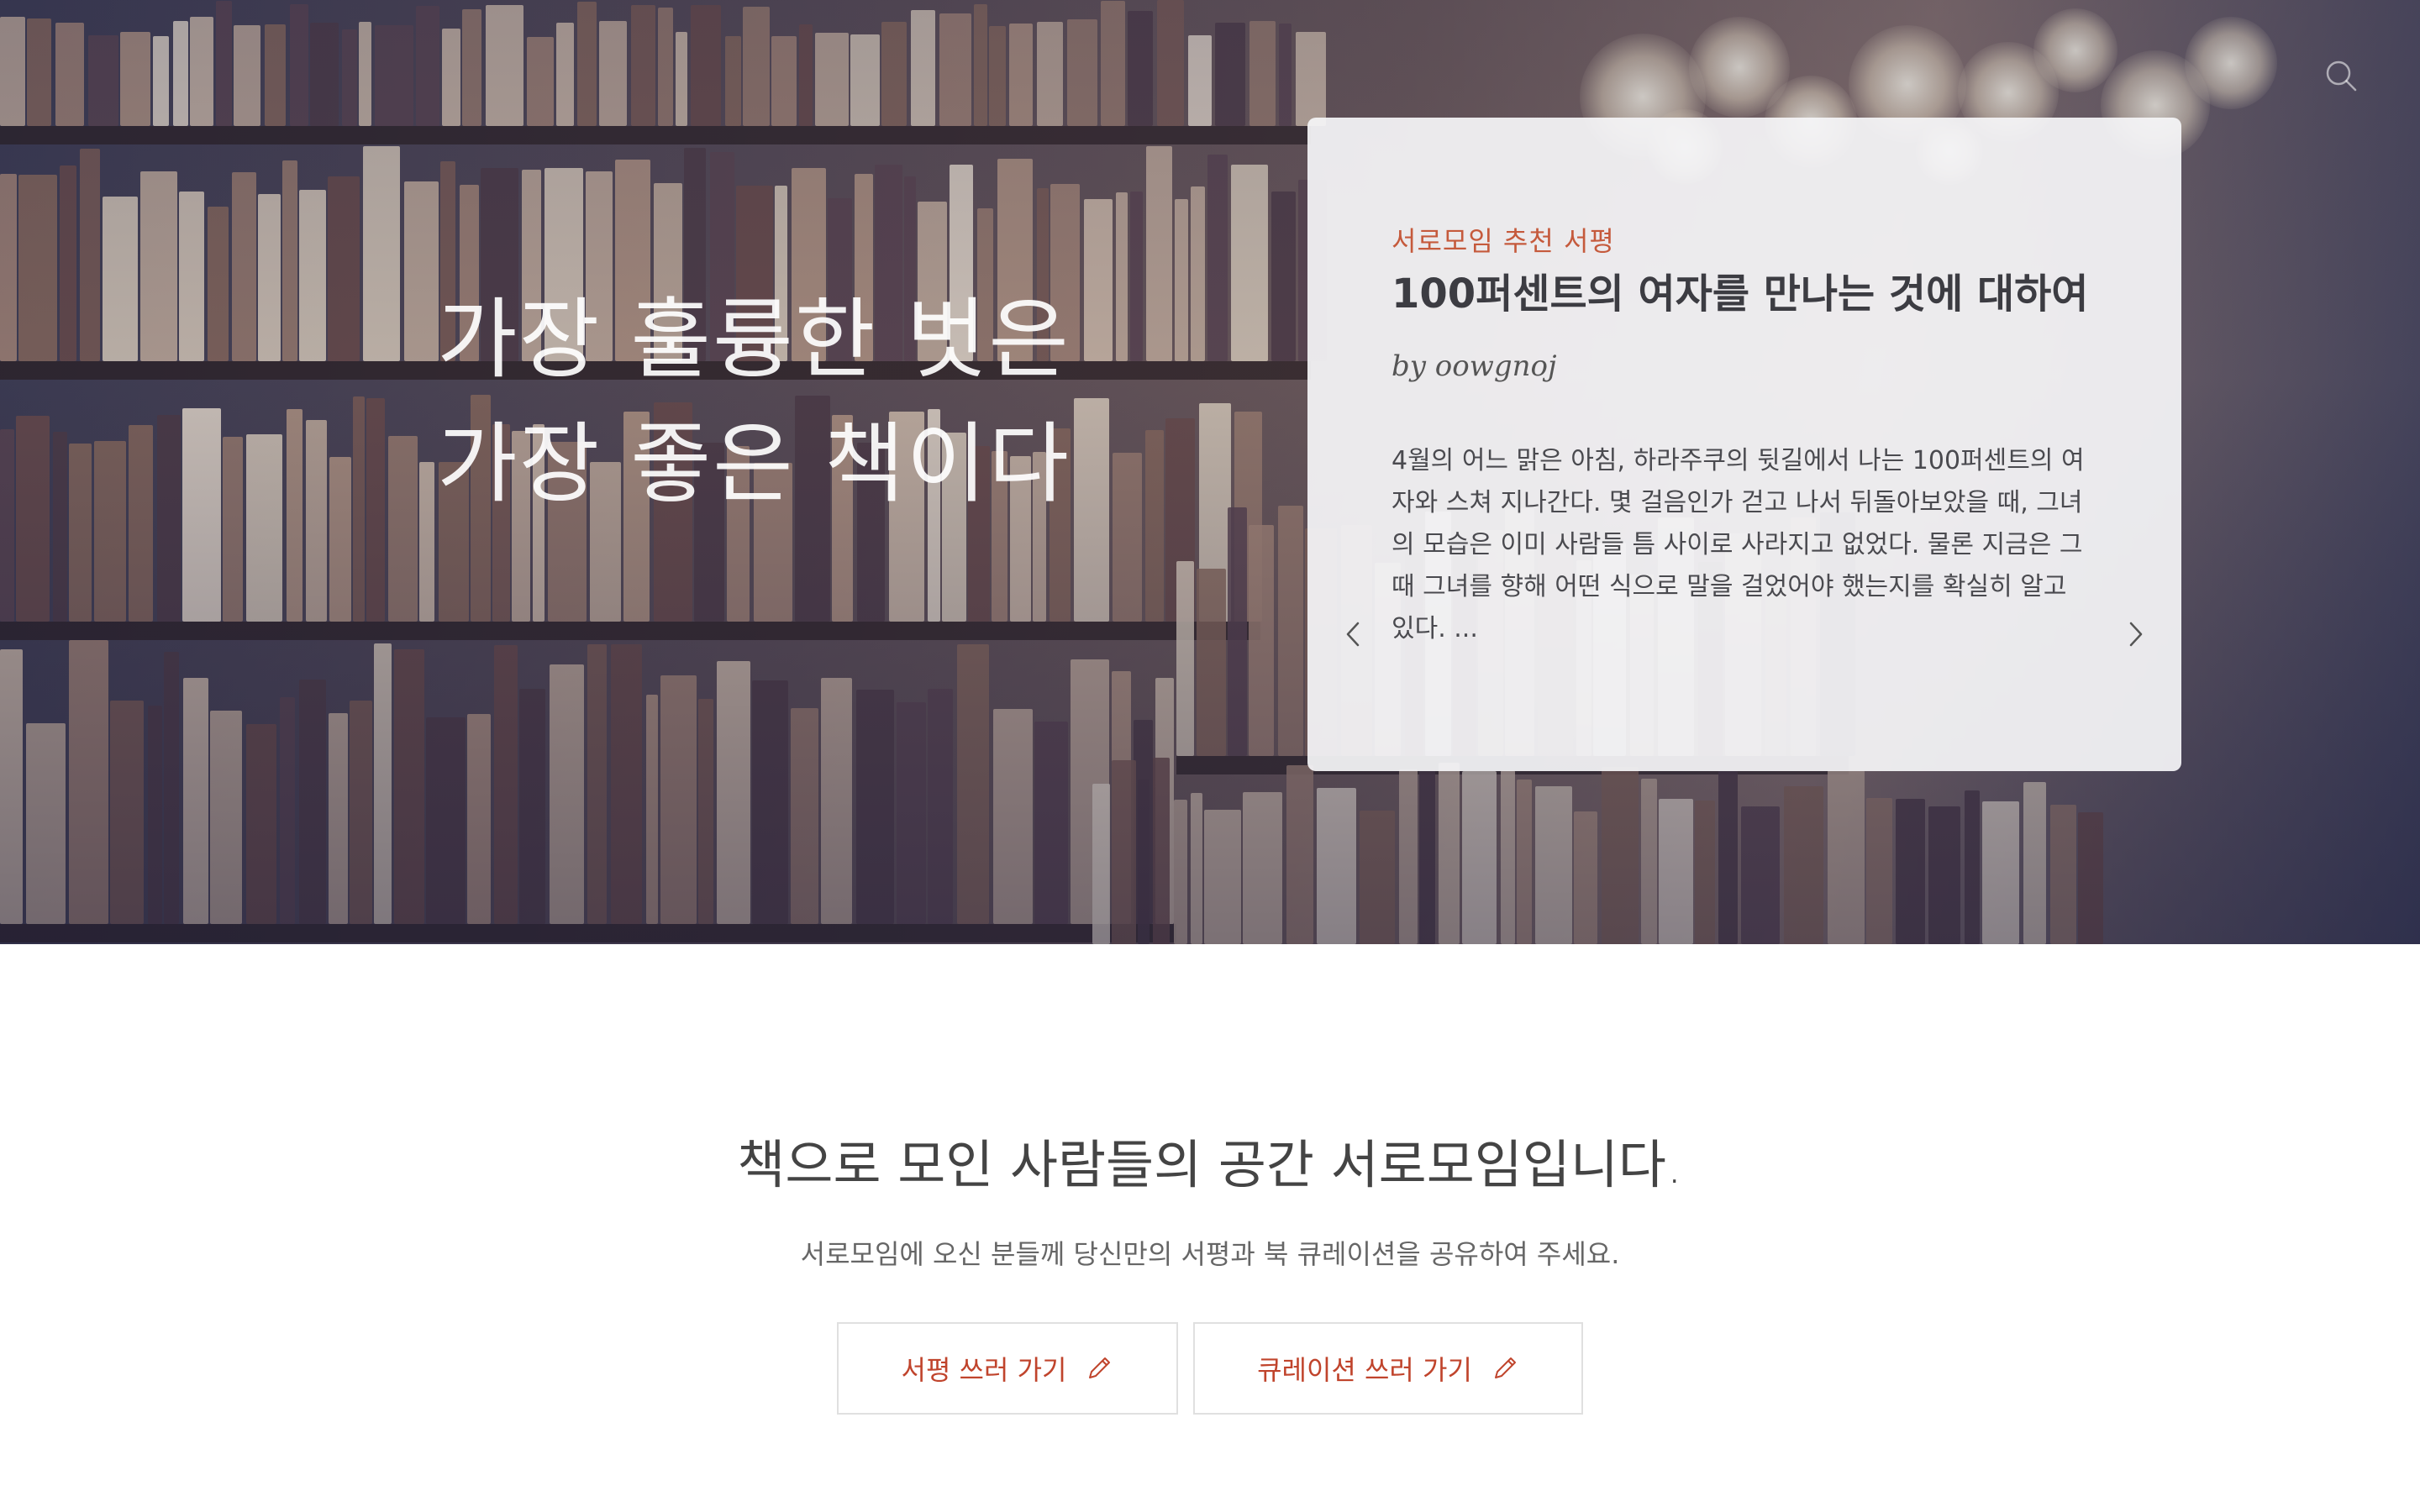 Image resolution: width=2420 pixels, height=1512 pixels. I want to click on write-review-button: 서평 쓰러 가기, so click(1007, 1368).